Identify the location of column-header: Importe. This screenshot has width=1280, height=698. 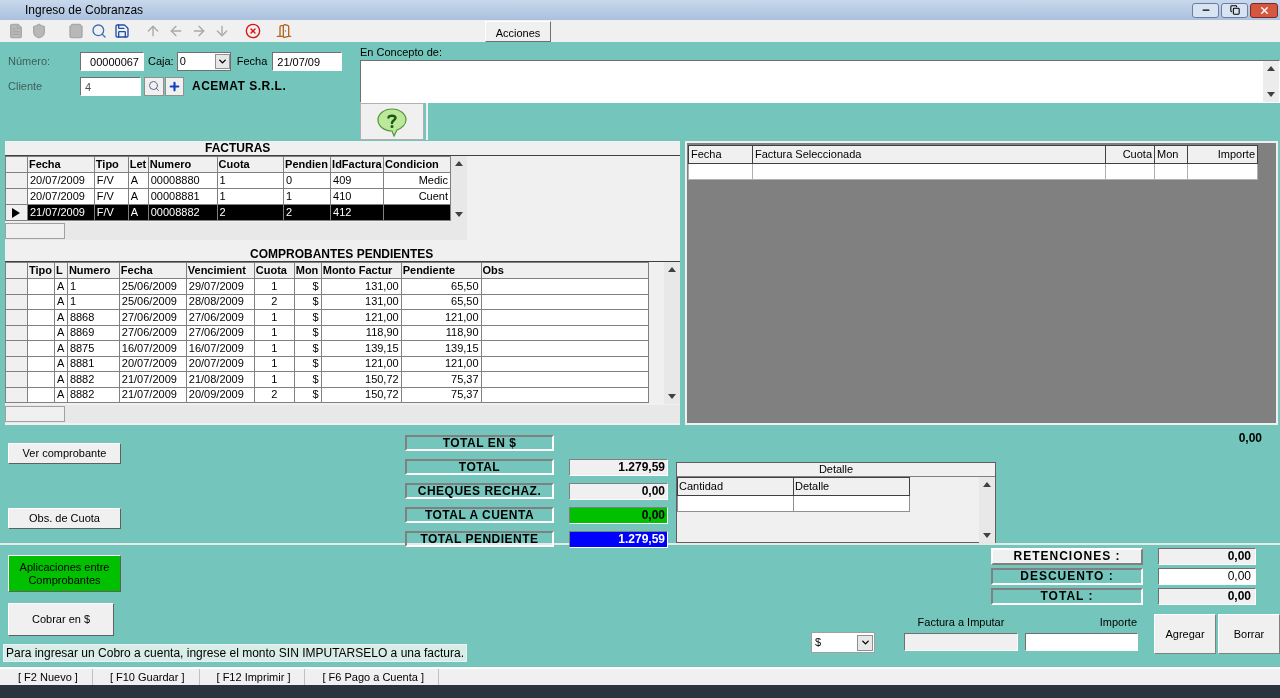
(1222, 154).